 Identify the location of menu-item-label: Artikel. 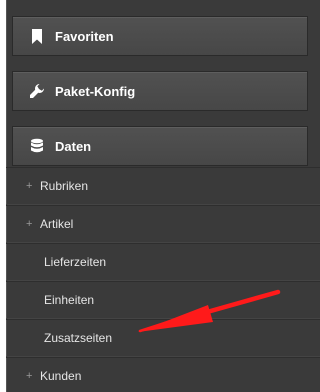
(57, 224).